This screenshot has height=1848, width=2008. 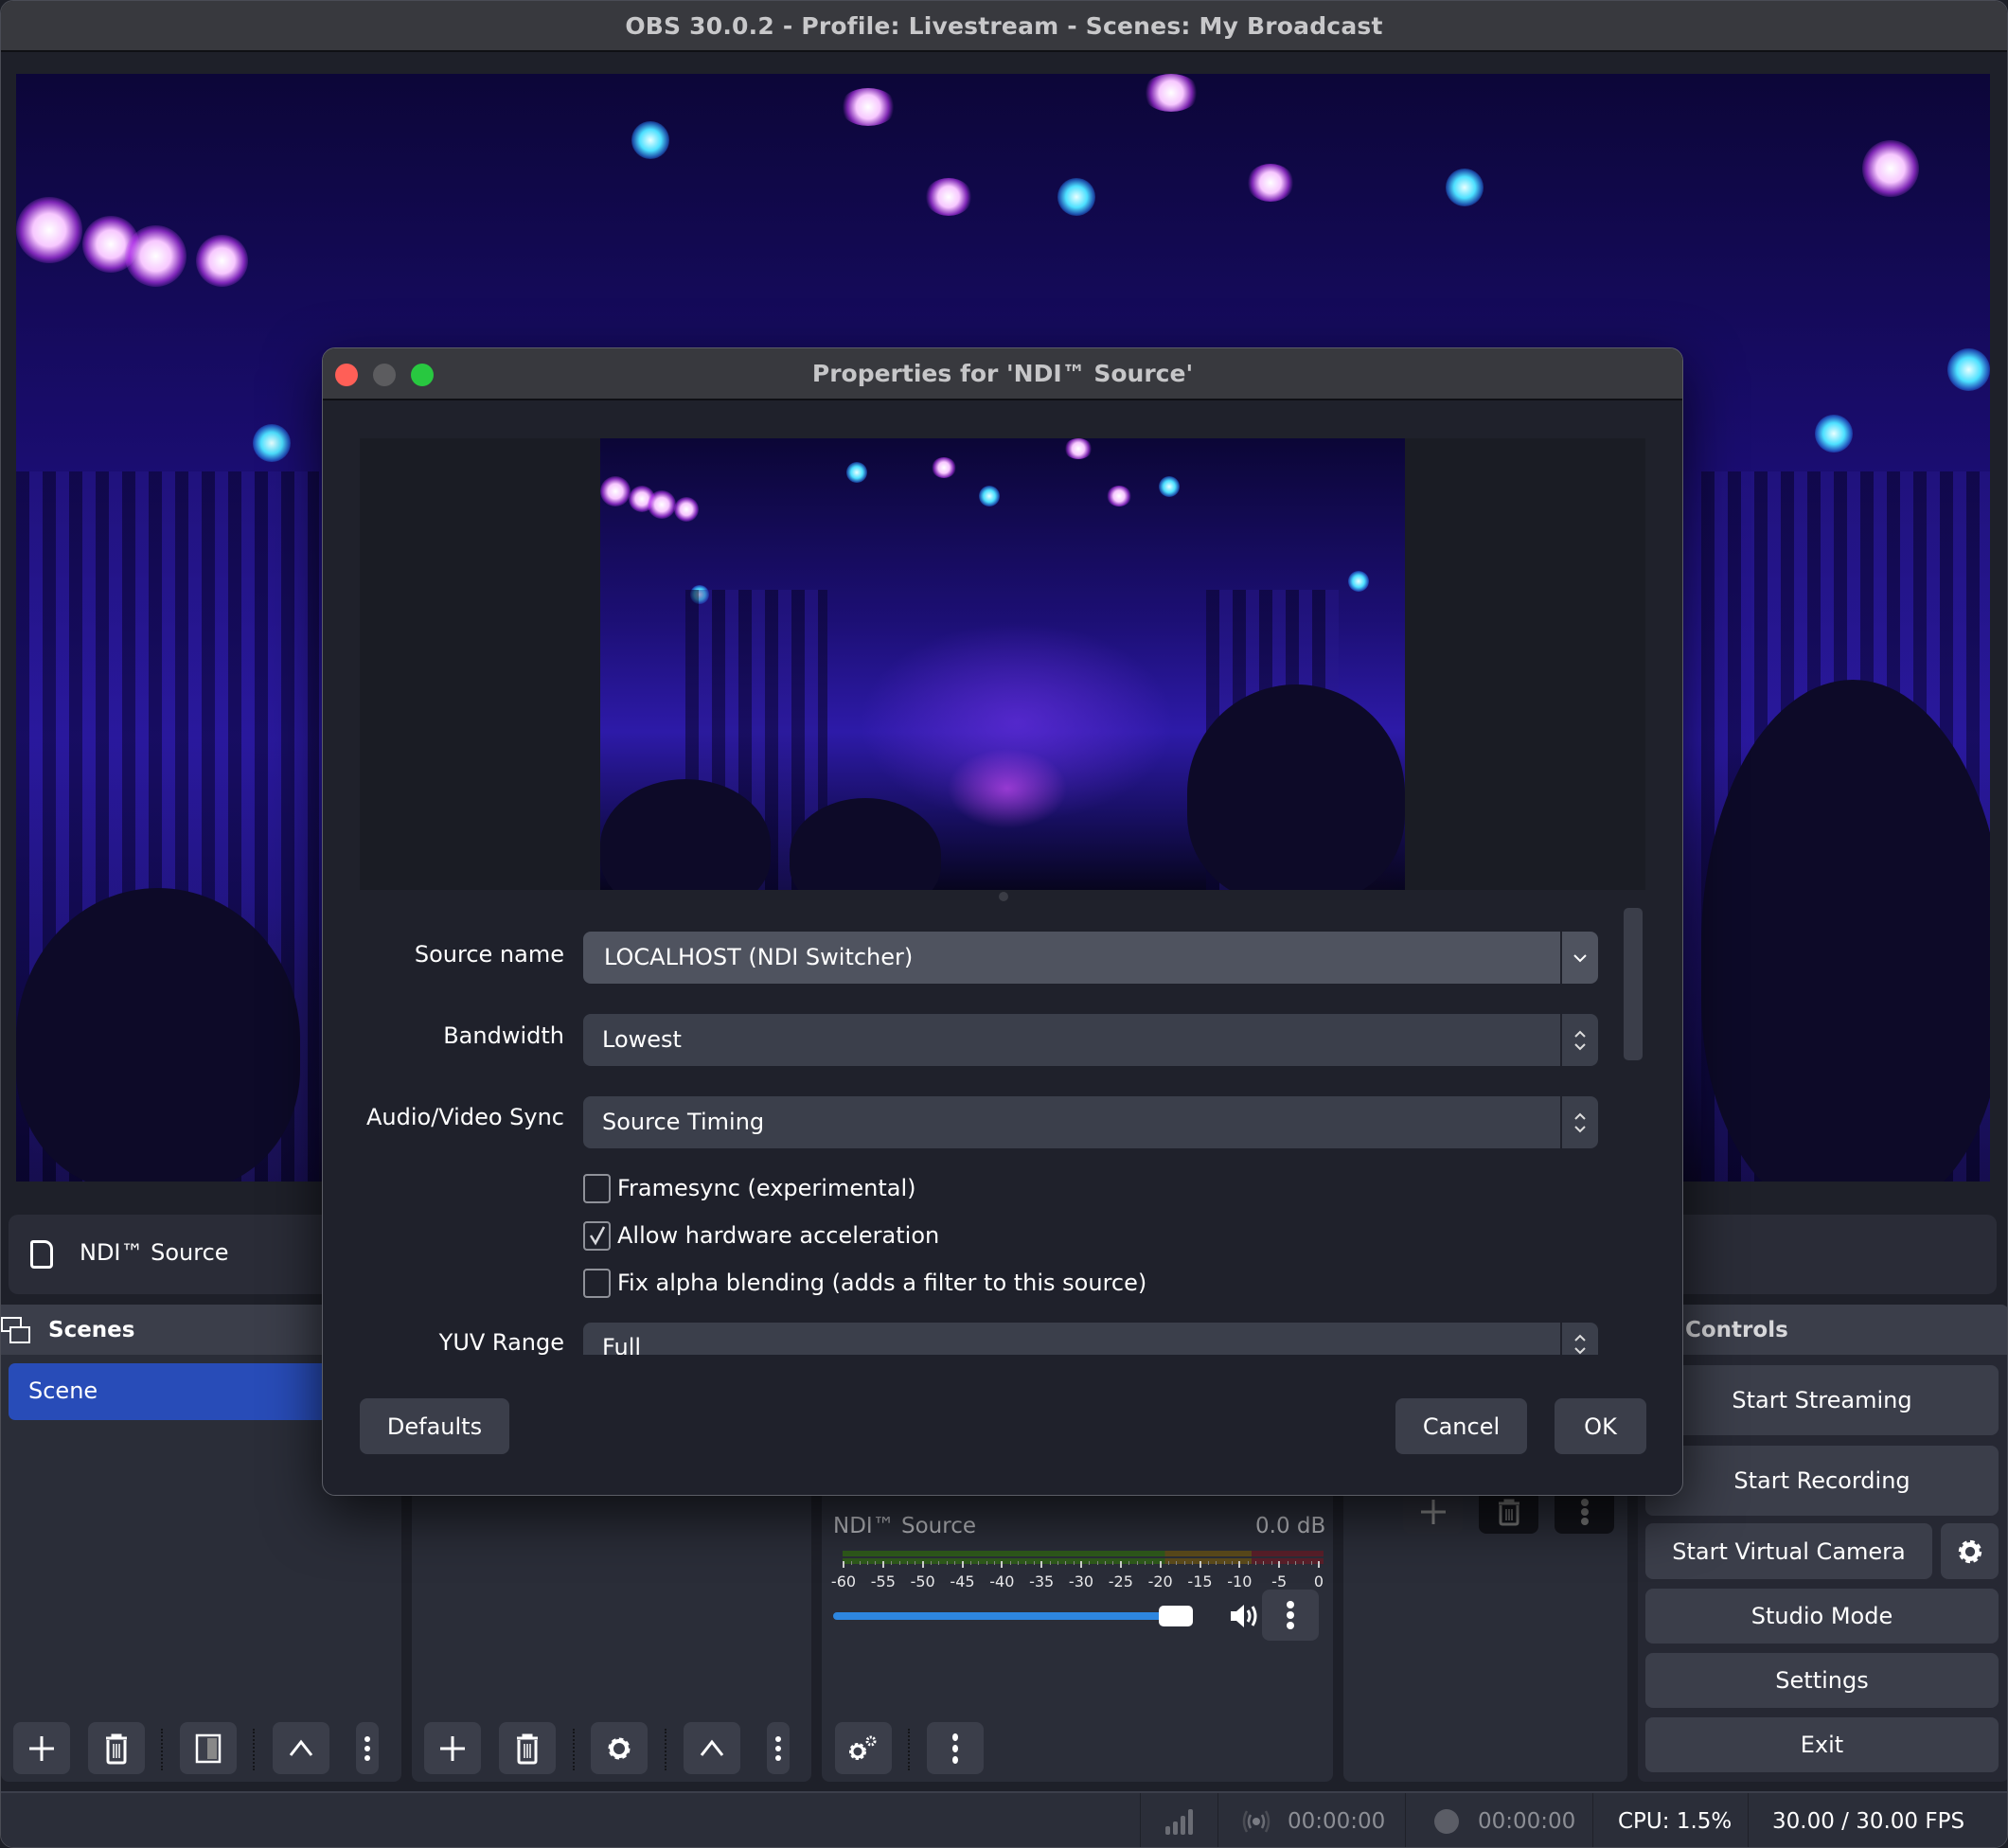 What do you see at coordinates (619, 1748) in the screenshot?
I see `source-properties-button` at bounding box center [619, 1748].